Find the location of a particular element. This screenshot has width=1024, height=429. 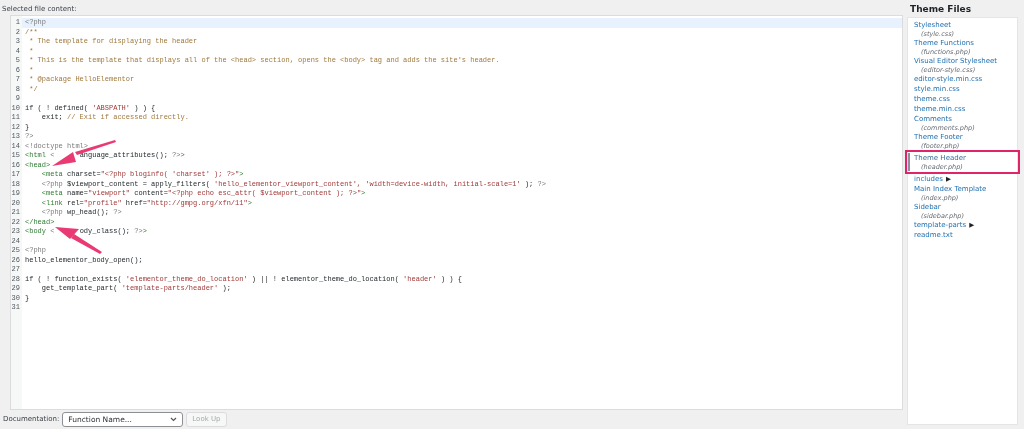

sidebar-title: Theme Files is located at coordinates (941, 9).